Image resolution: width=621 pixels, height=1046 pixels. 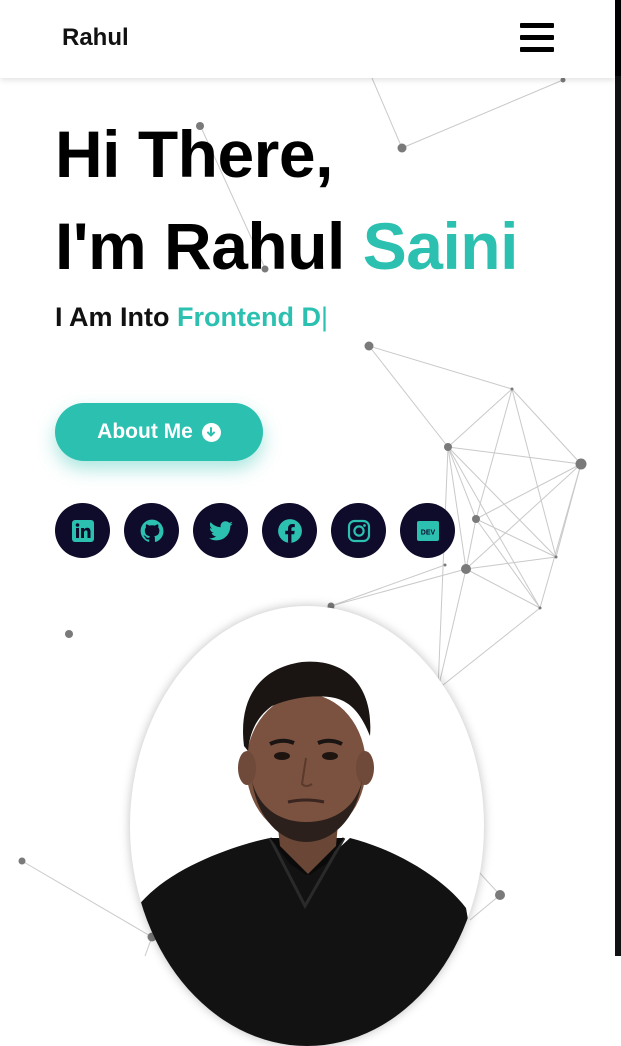 I want to click on typing-cursor: |, so click(x=325, y=317).